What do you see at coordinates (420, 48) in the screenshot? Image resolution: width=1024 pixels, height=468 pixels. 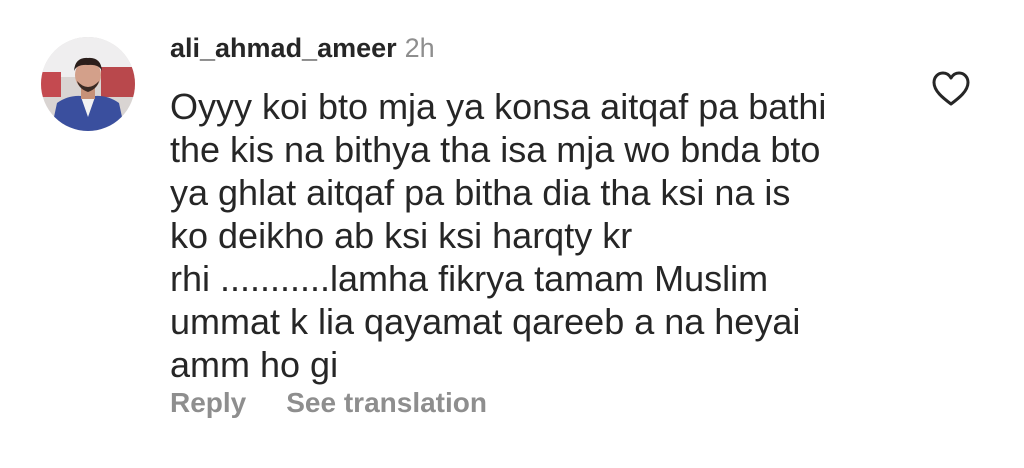 I see `timestamp: 2h` at bounding box center [420, 48].